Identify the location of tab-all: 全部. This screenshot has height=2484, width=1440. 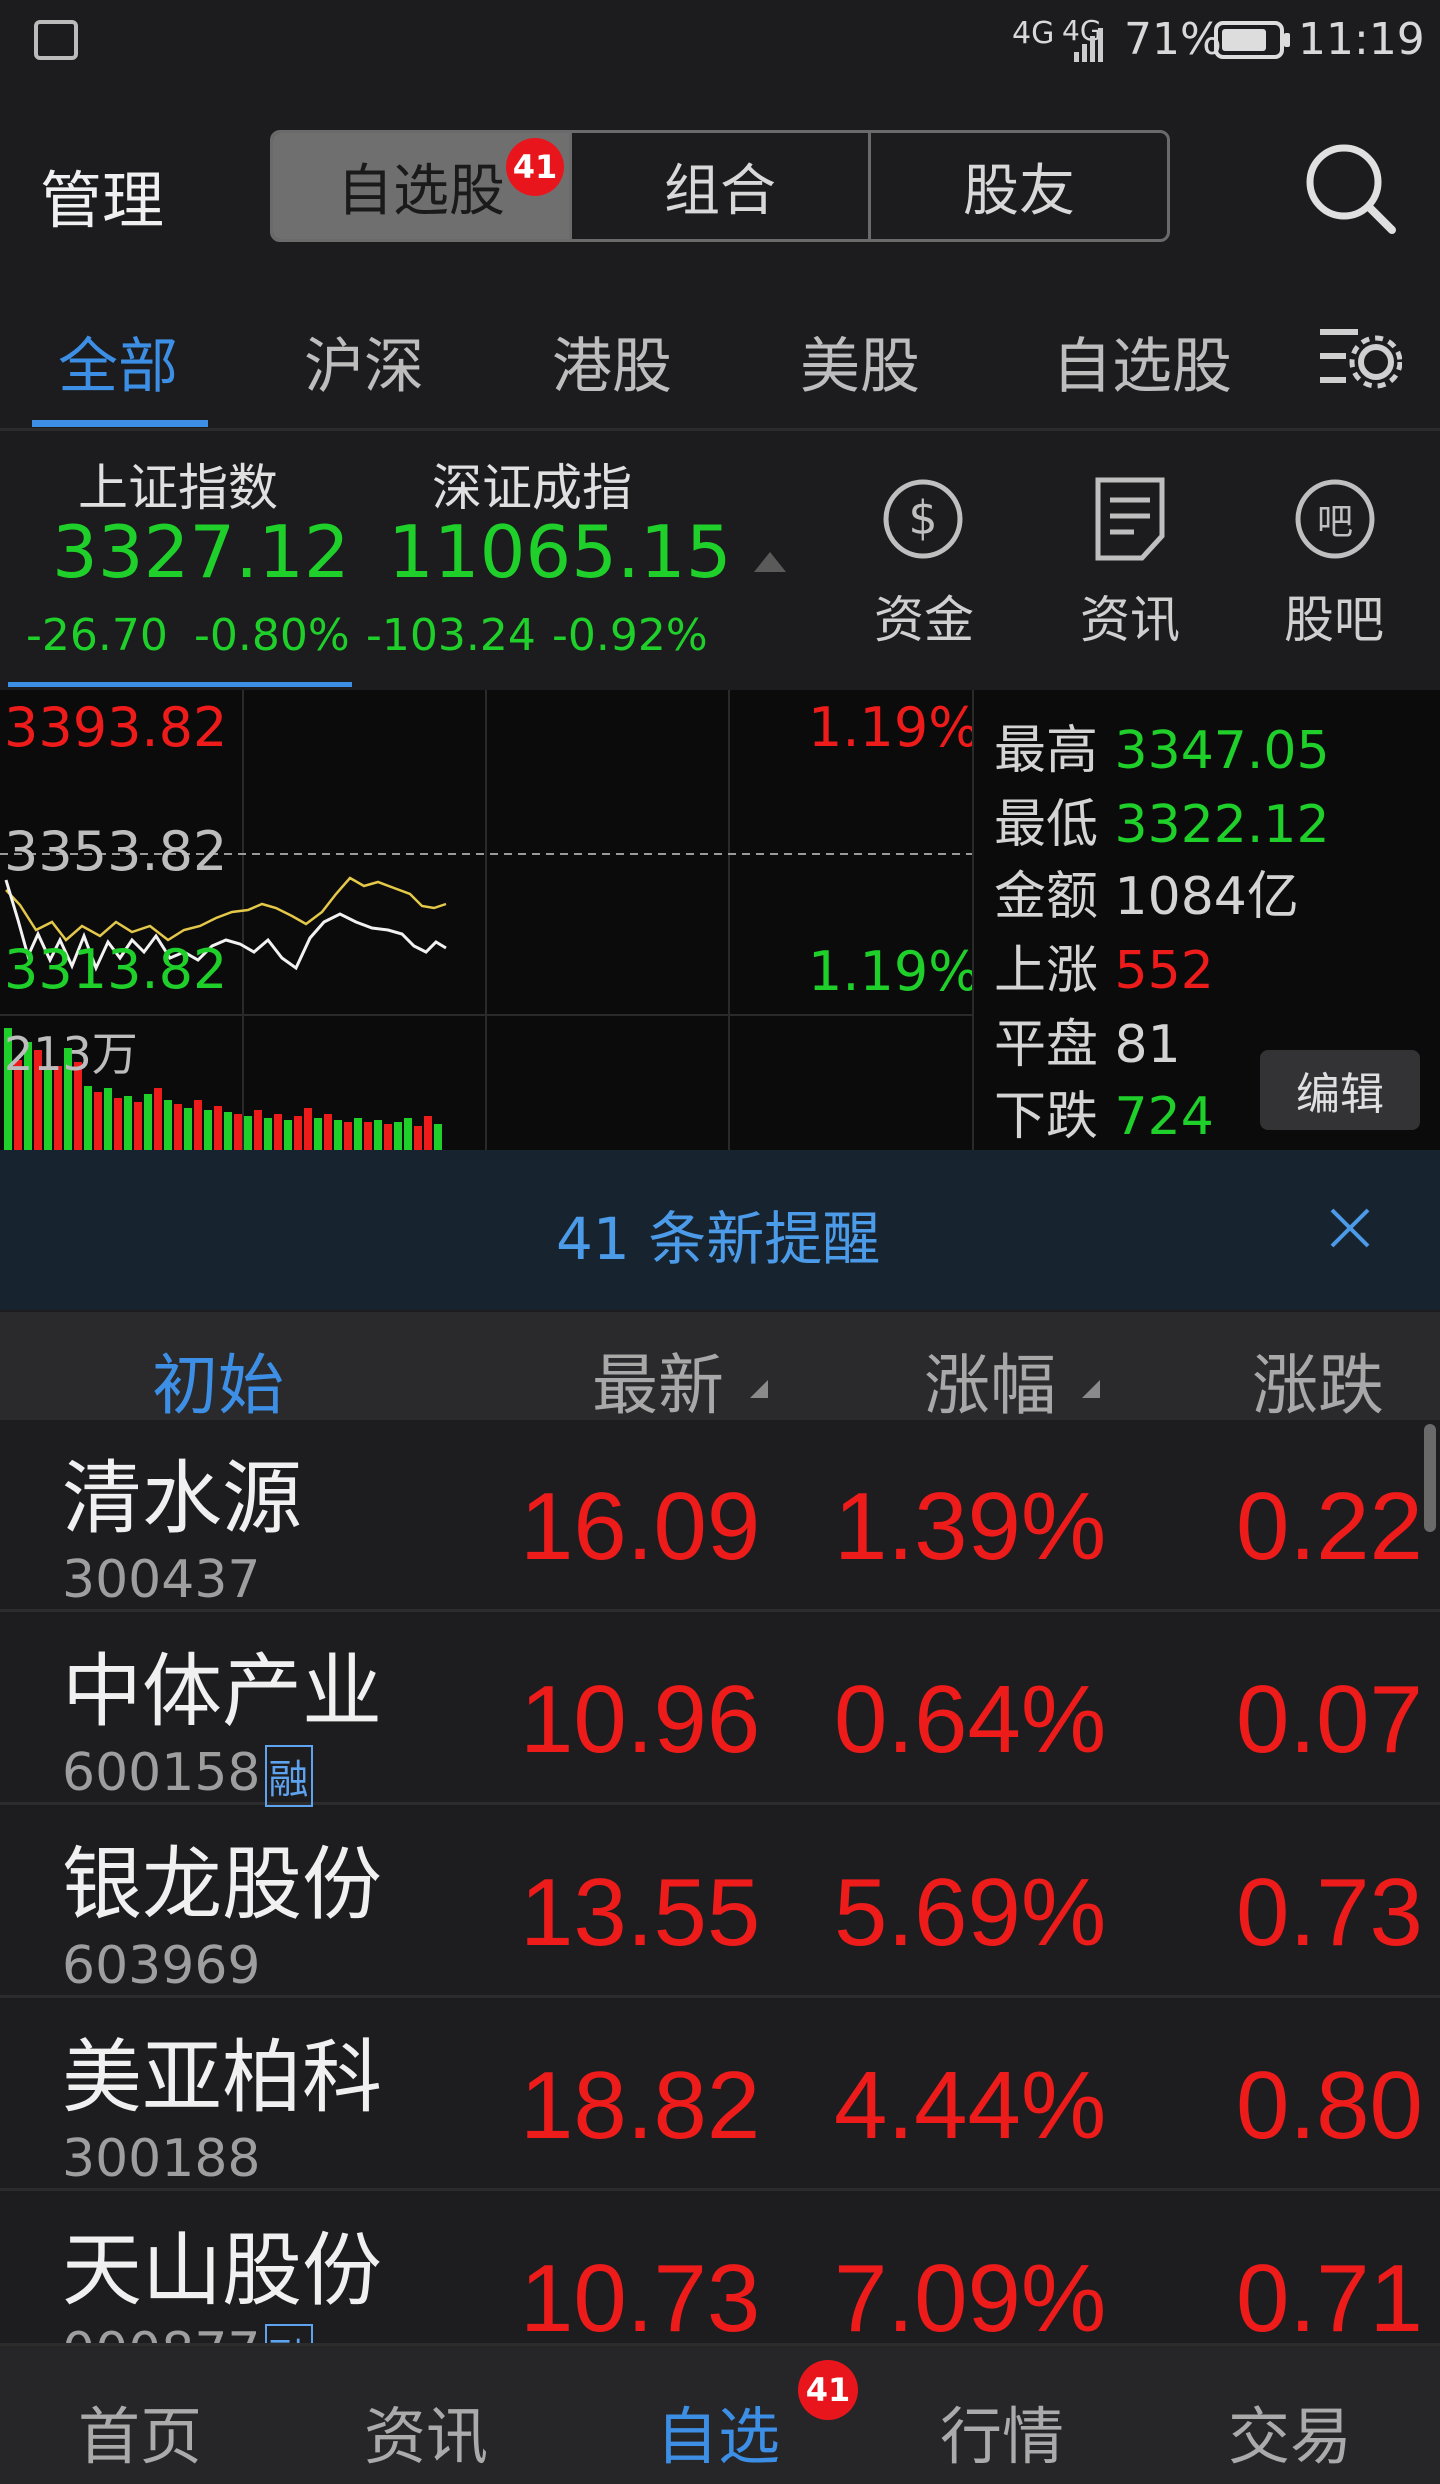
(118, 361).